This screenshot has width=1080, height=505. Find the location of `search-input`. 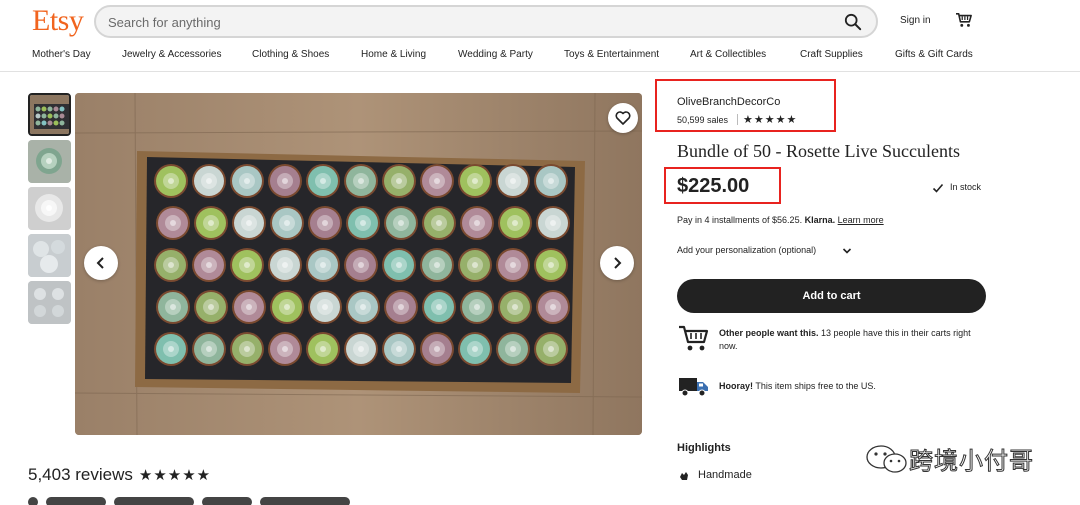

search-input is located at coordinates (468, 22).